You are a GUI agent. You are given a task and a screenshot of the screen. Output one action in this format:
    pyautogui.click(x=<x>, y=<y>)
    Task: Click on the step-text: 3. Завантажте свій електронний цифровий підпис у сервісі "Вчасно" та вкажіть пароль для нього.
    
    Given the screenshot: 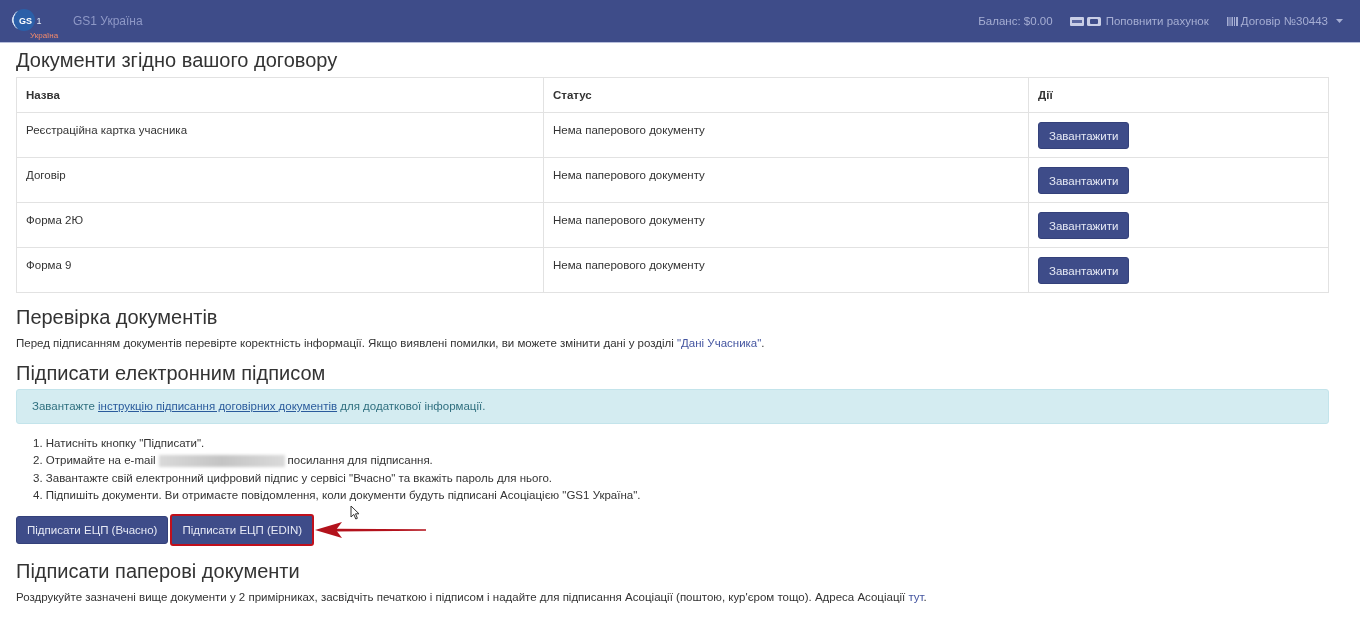 What is the action you would take?
    pyautogui.click(x=293, y=478)
    